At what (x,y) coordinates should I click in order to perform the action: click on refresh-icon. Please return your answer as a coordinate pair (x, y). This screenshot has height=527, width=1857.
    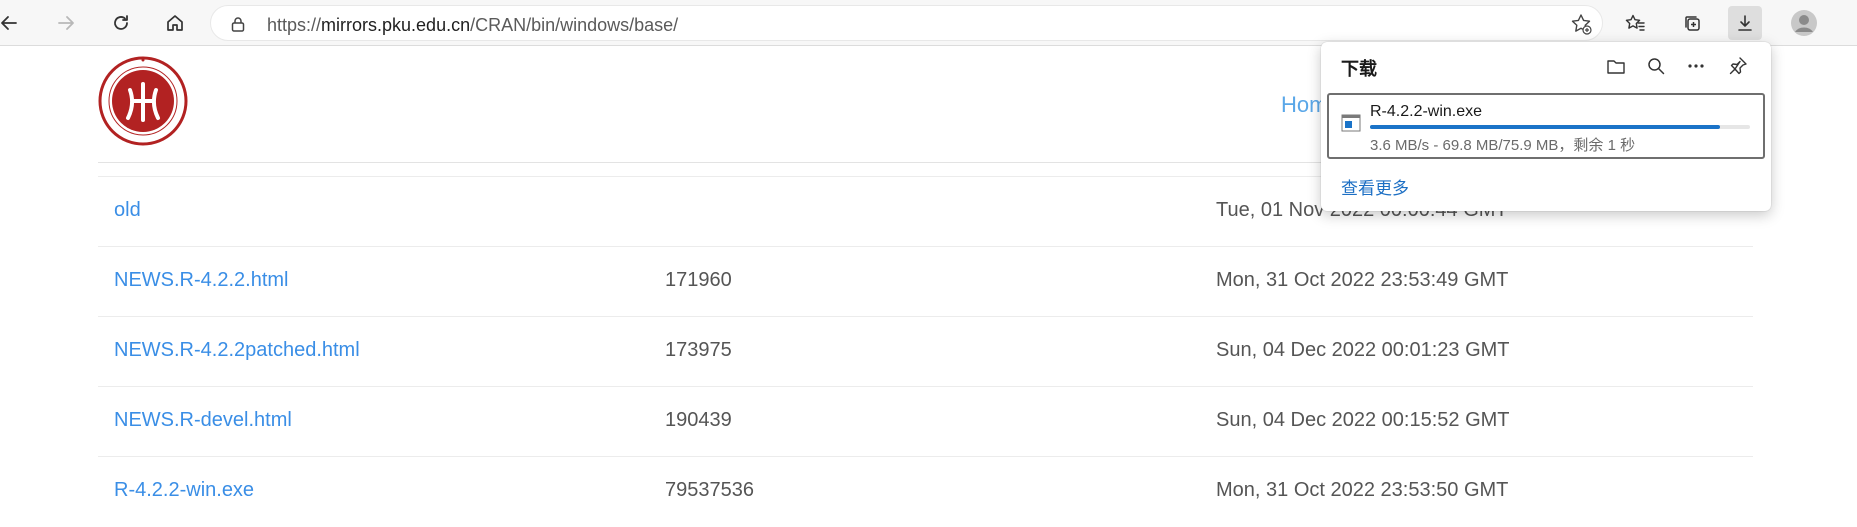
    Looking at the image, I should click on (121, 22).